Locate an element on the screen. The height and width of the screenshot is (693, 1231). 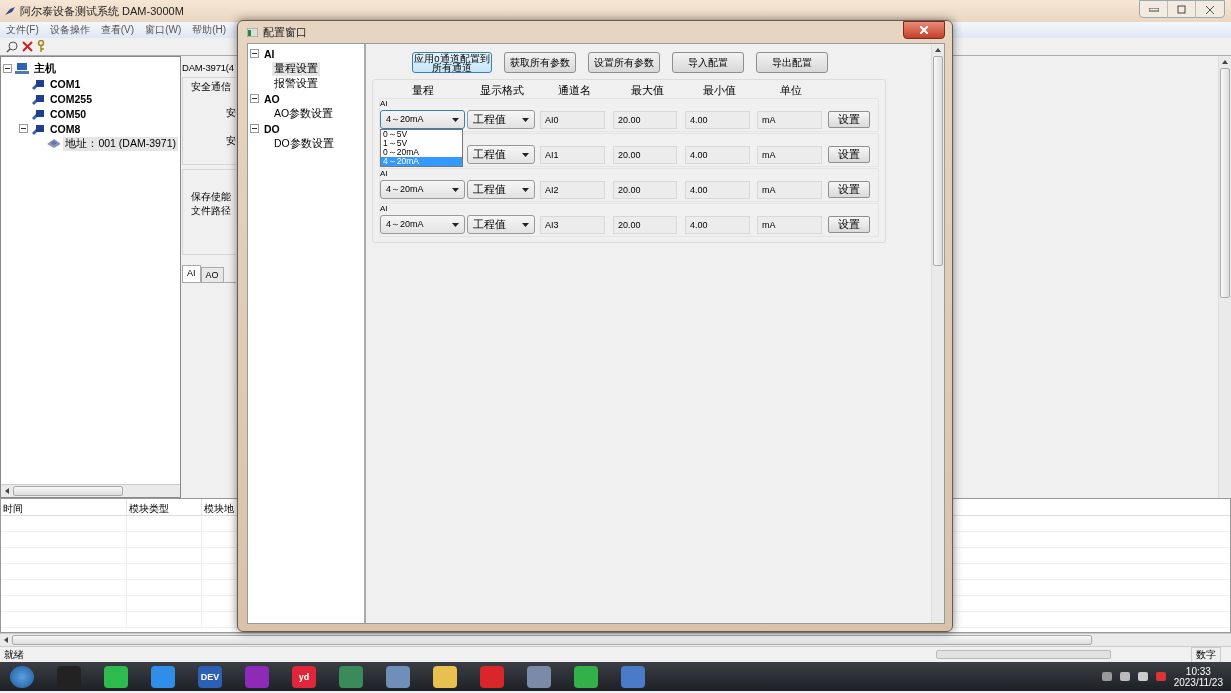
close-button is located at coordinates (924, 30).